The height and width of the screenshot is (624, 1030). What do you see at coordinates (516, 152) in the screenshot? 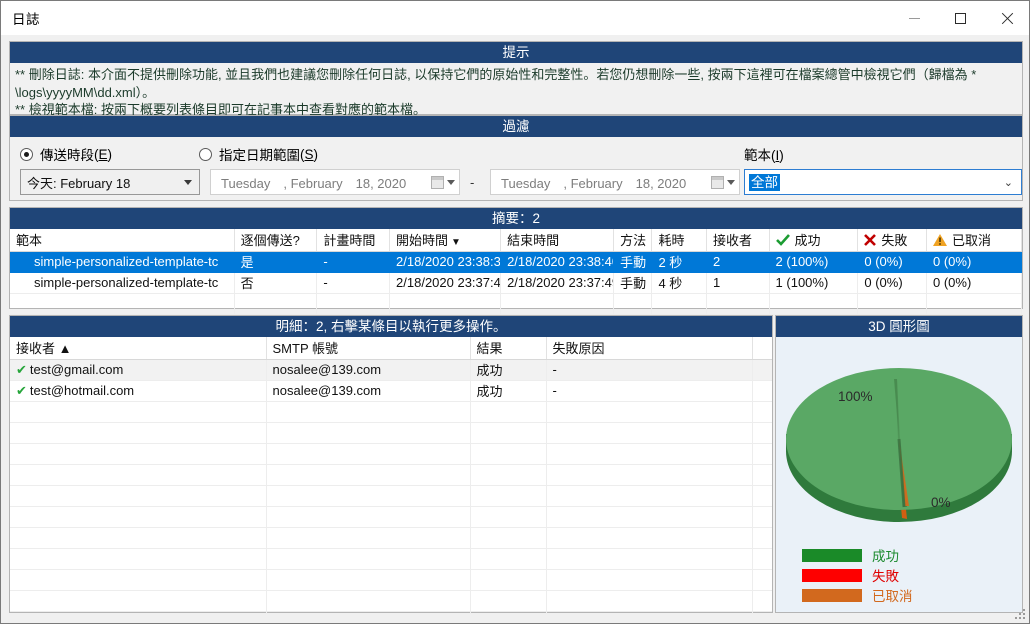
I see `filter-options-row: 傳送時段(E) 指定日期範圍(S) 範本(I)` at bounding box center [516, 152].